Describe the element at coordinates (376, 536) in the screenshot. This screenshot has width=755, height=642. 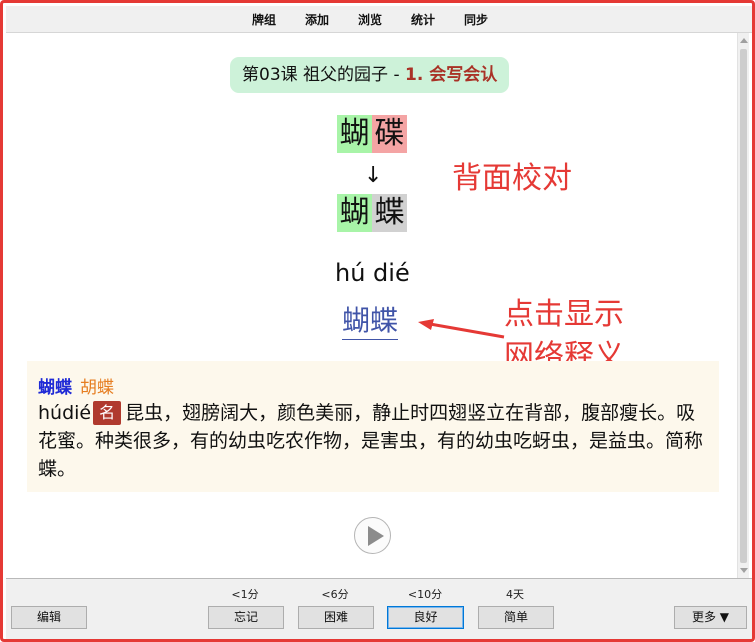
I see `play-icon` at that location.